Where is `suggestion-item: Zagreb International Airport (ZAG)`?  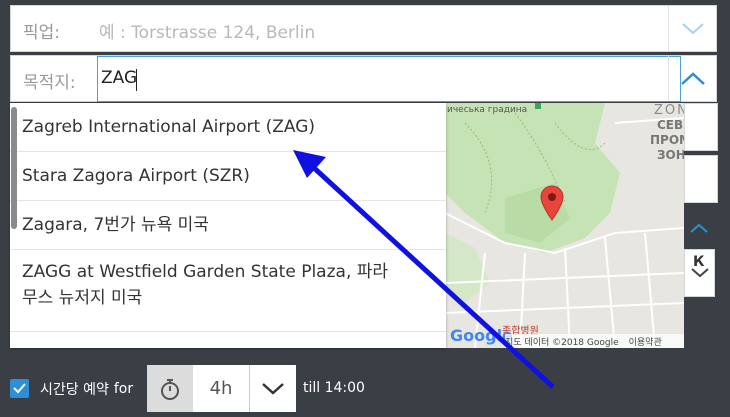 suggestion-item: Zagreb International Airport (ZAG) is located at coordinates (228, 127).